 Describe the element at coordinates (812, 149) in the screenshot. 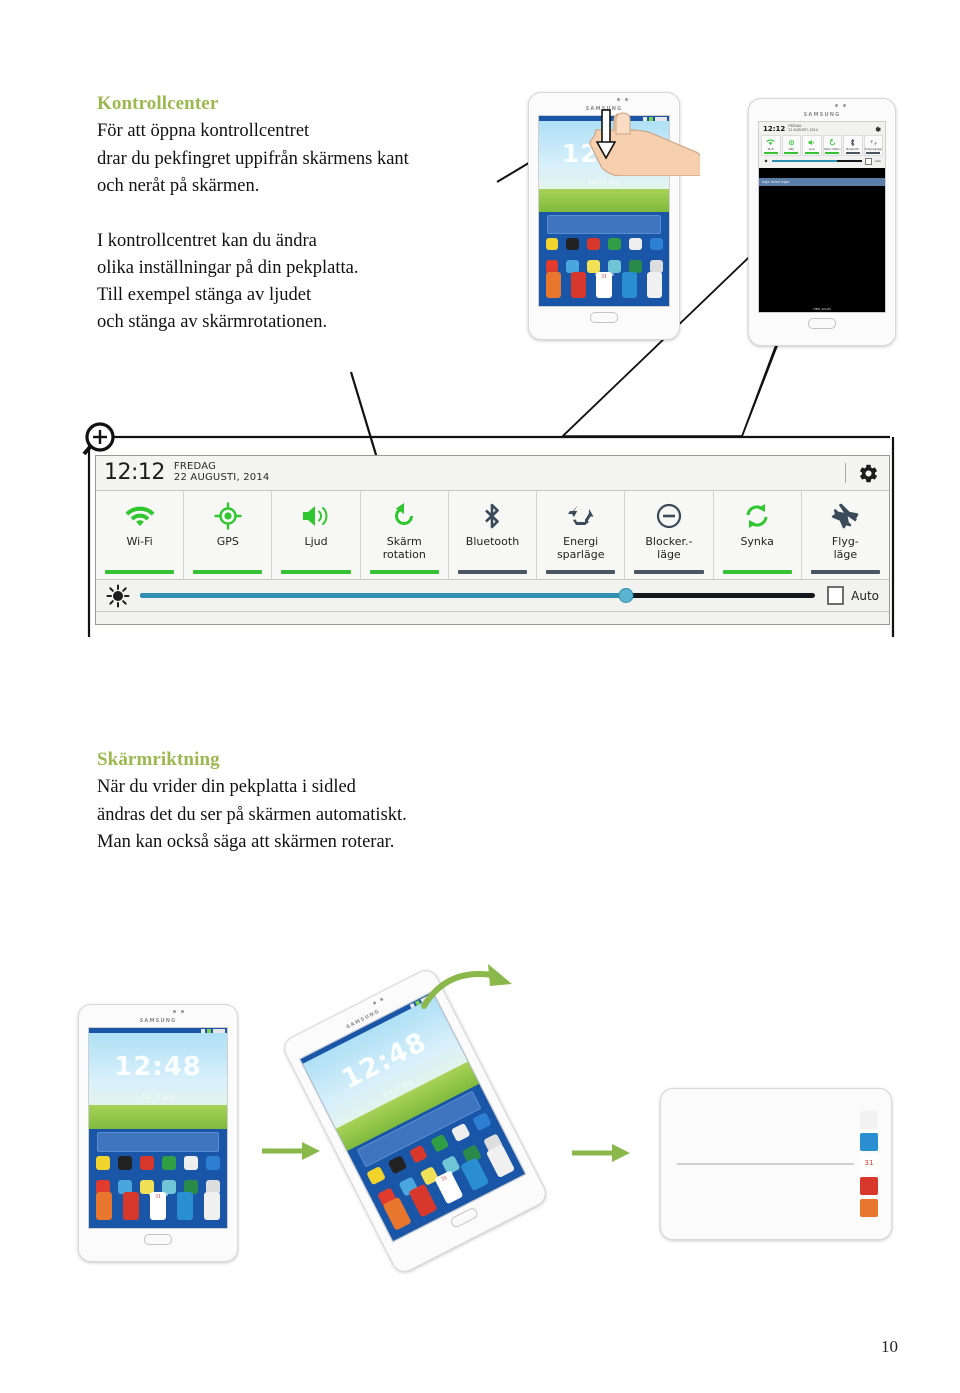

I see `mini-toggle-label: Ljud` at that location.